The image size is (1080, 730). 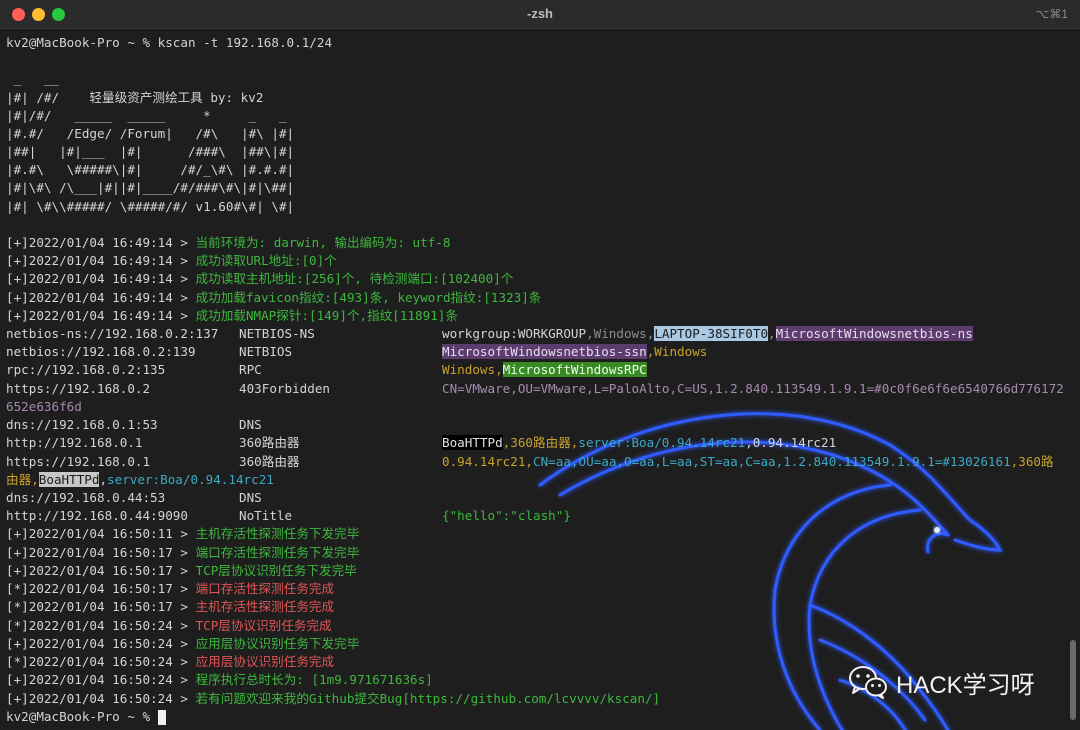 I want to click on title-bar: -zsh ⌥⌘1, so click(x=540, y=15).